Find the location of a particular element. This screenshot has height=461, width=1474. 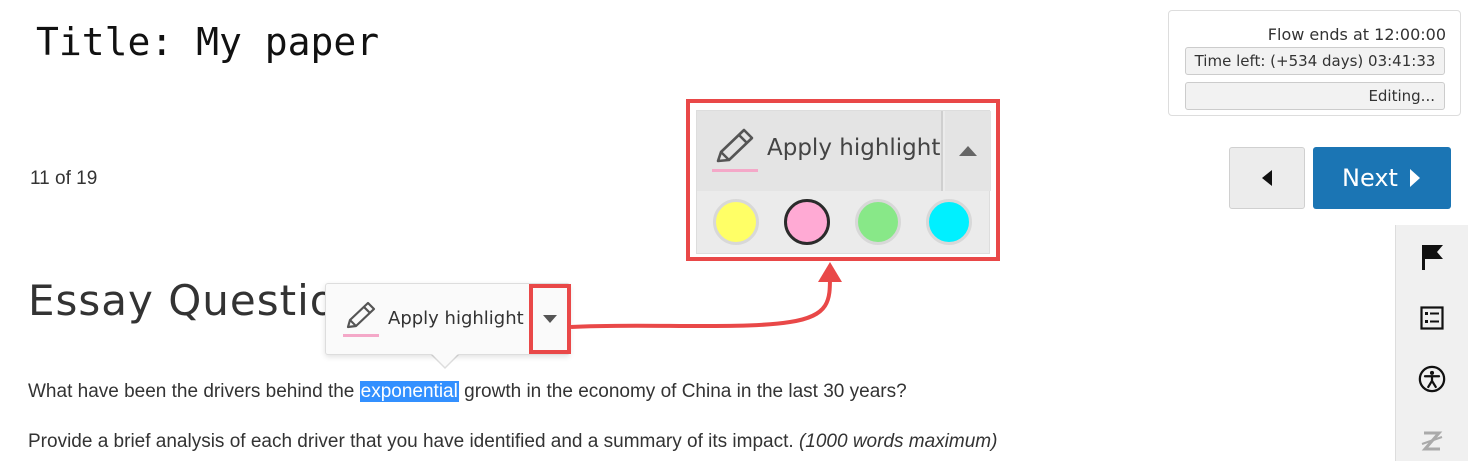

apply-highlight-label: Apply highlight is located at coordinates (854, 148).